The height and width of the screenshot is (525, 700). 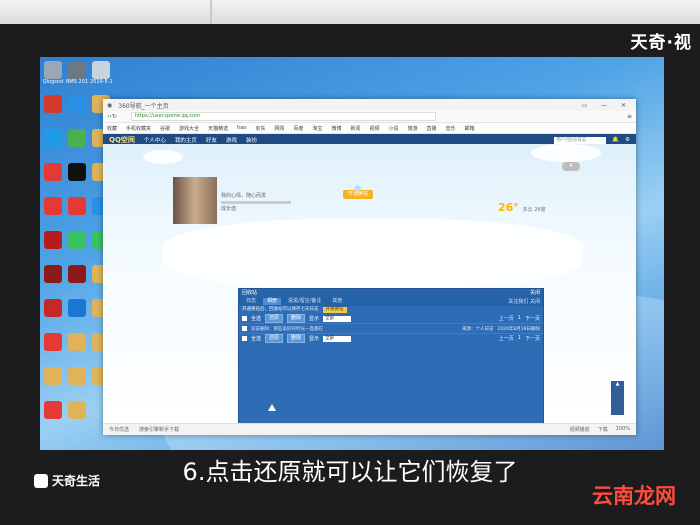 I want to click on delete-button: 删除, so click(x=296, y=318).